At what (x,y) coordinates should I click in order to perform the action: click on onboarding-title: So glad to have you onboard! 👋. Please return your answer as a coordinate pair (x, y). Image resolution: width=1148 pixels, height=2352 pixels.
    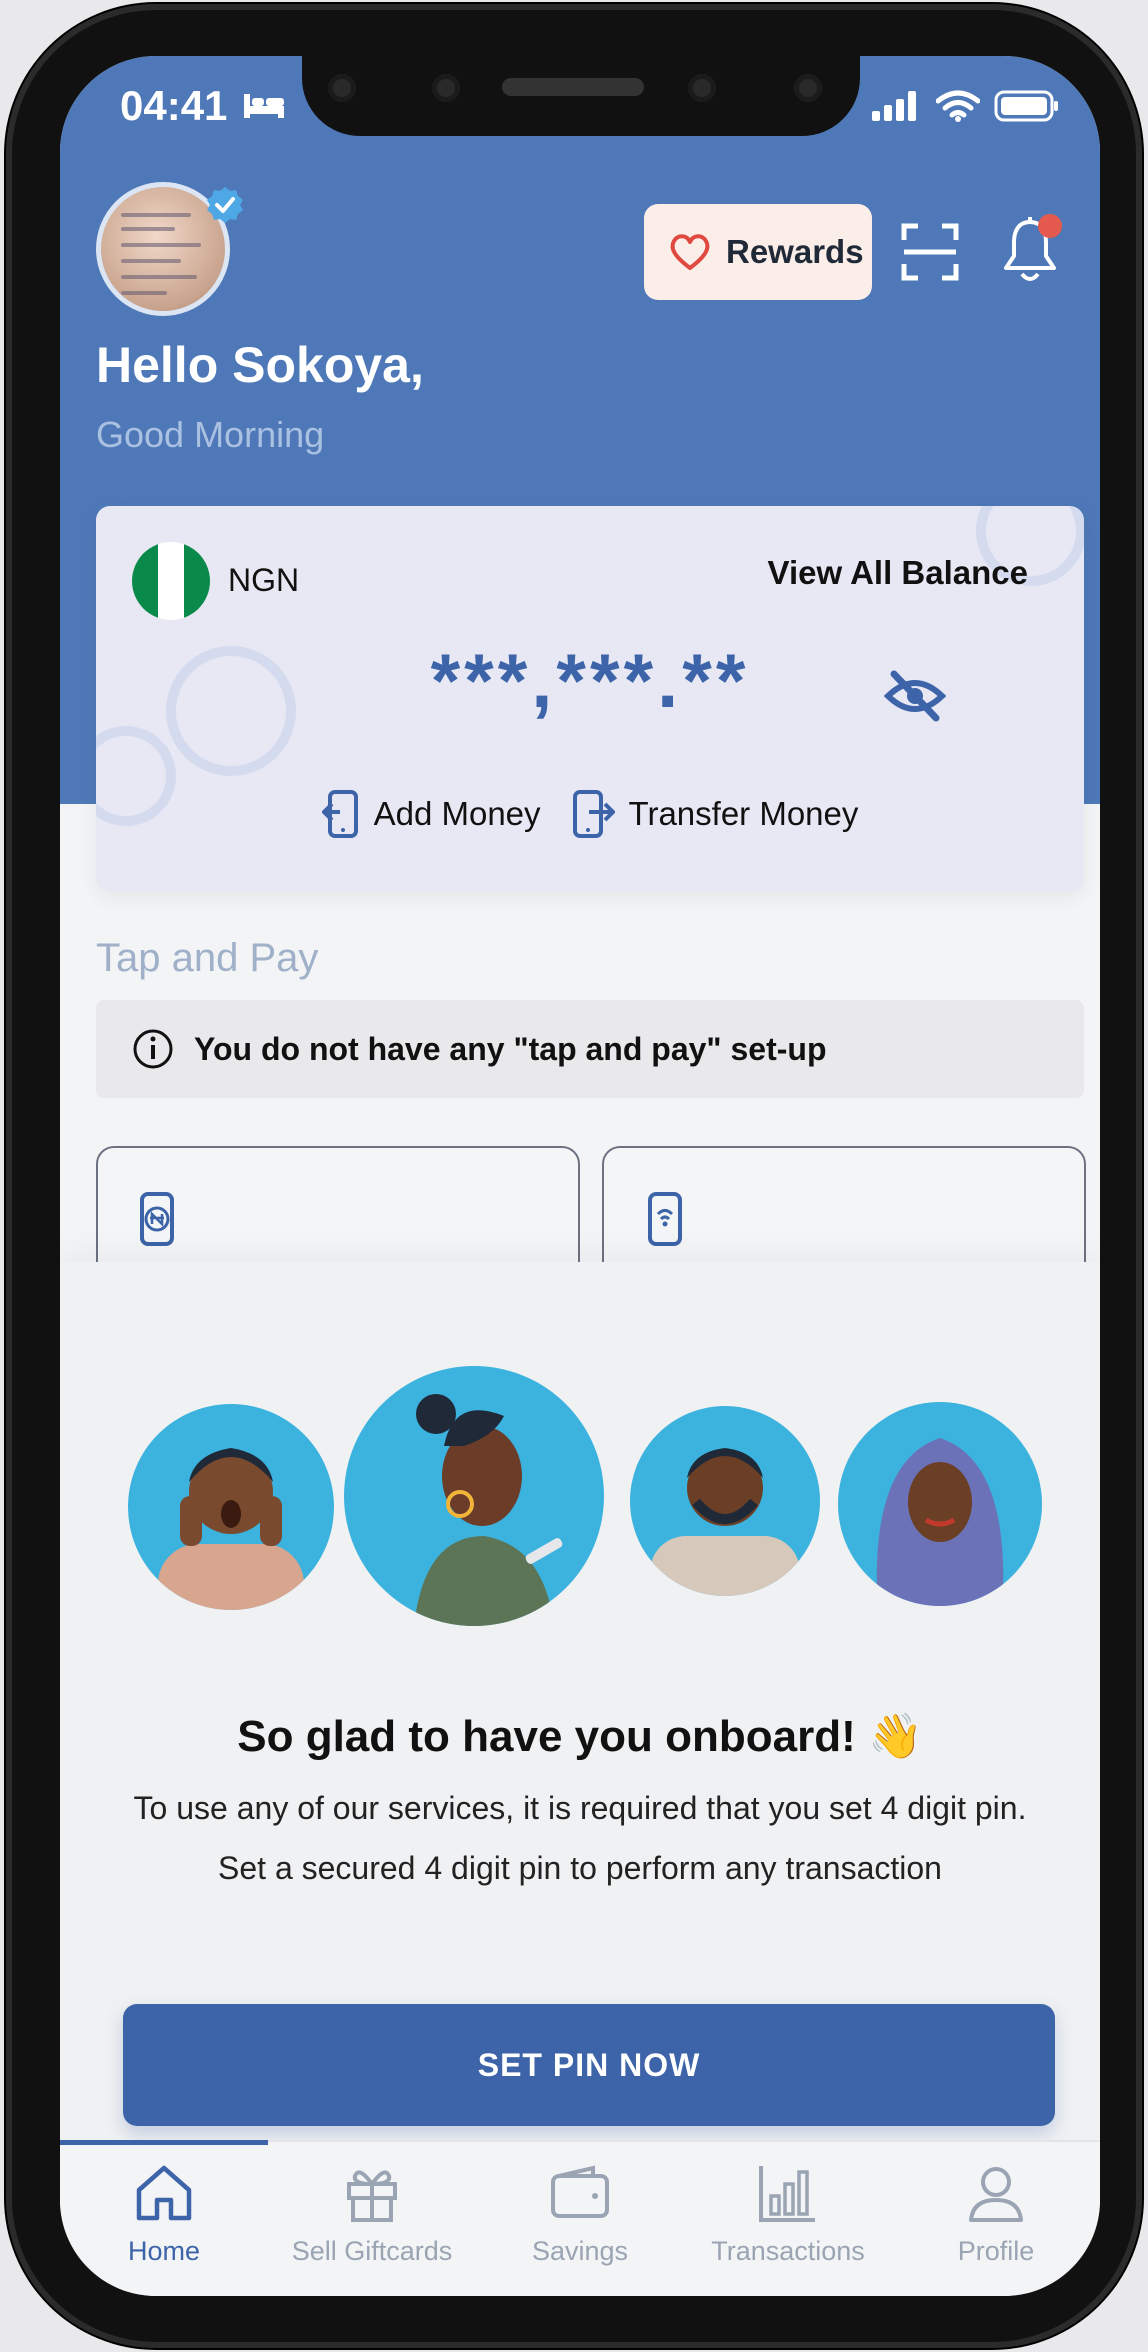
    Looking at the image, I should click on (580, 1736).